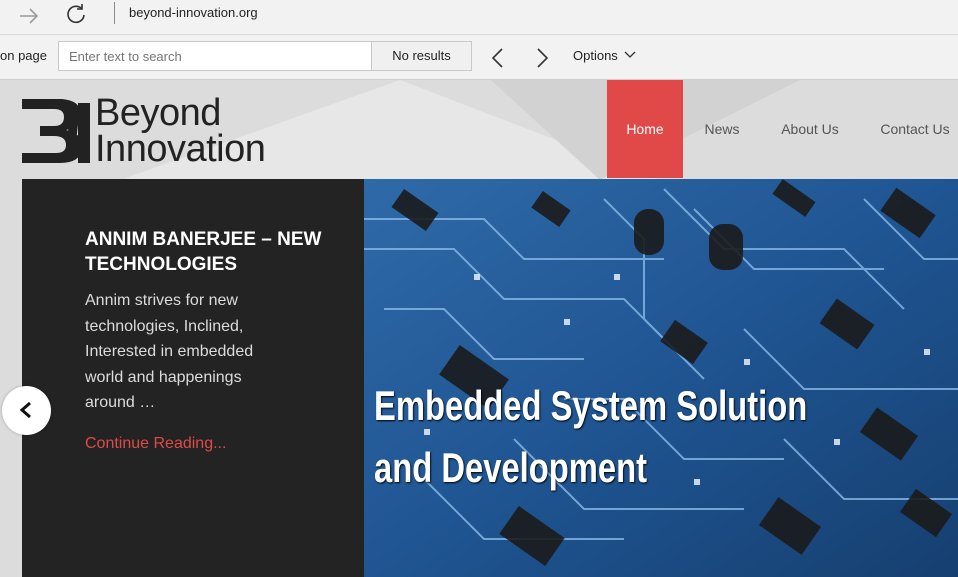 The width and height of the screenshot is (958, 577). I want to click on nav-item-news: News, so click(722, 129).